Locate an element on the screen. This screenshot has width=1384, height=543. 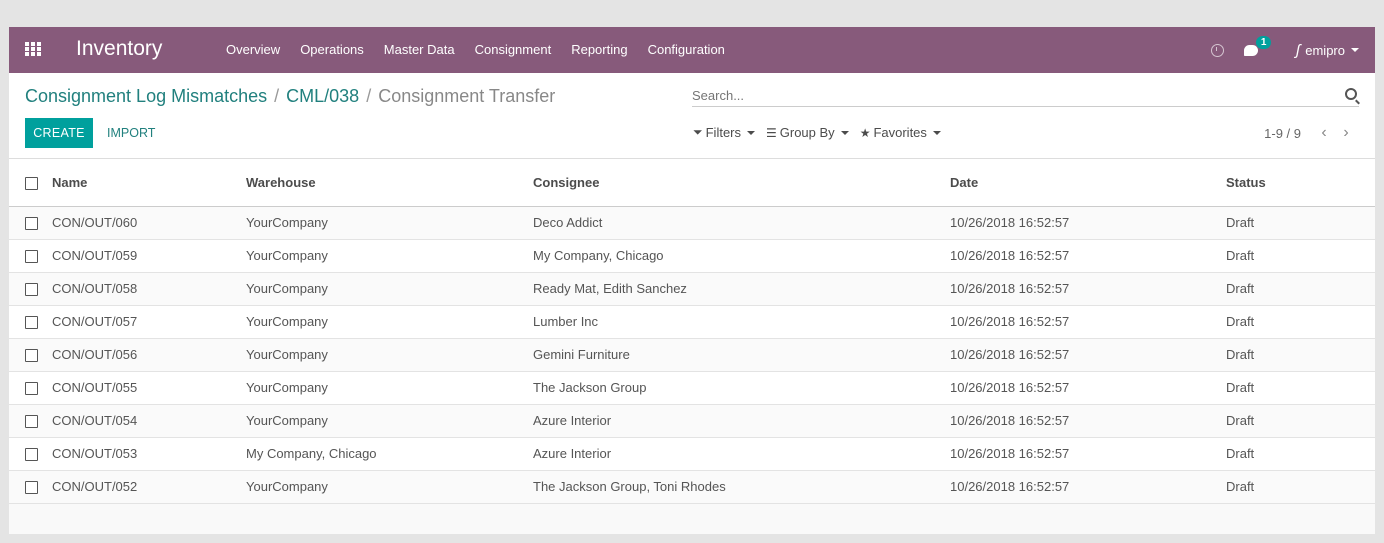
chevron-right-icon: › is located at coordinates (1346, 133).